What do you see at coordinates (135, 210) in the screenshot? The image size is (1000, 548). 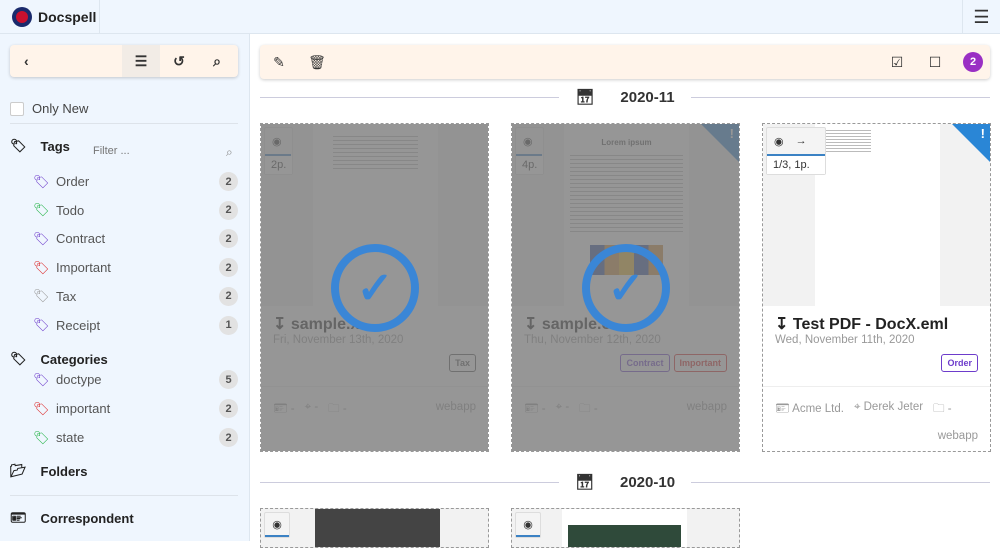 I see `sidebar-tags-item: 🏷︎ Todo 2` at bounding box center [135, 210].